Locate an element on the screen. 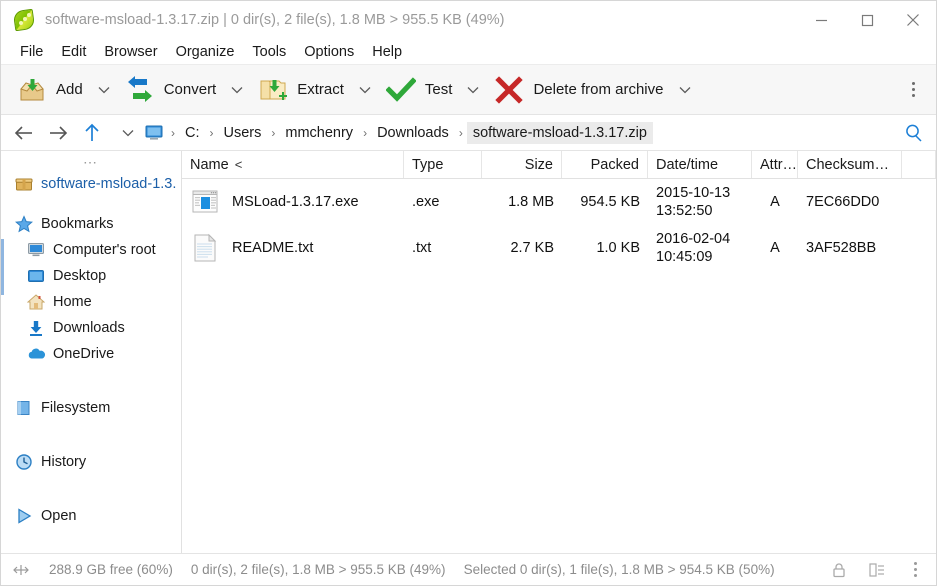  cell-date: 2015-10-13 is located at coordinates (693, 192).